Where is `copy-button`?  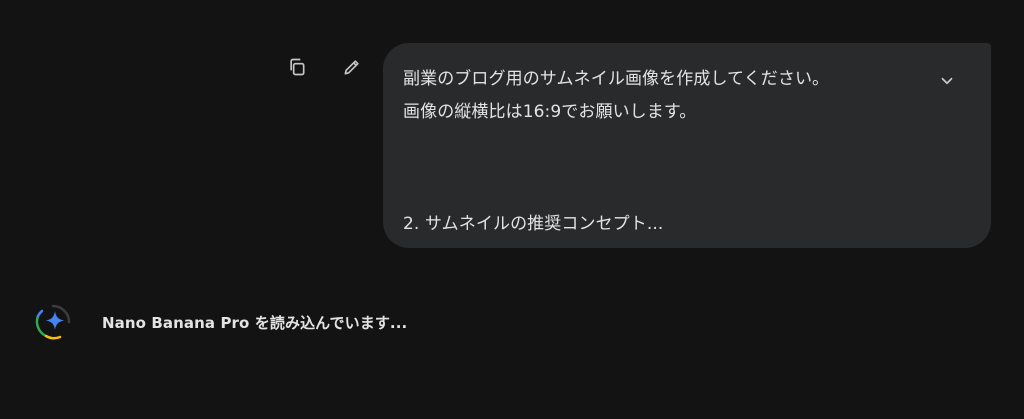
copy-button is located at coordinates (297, 67).